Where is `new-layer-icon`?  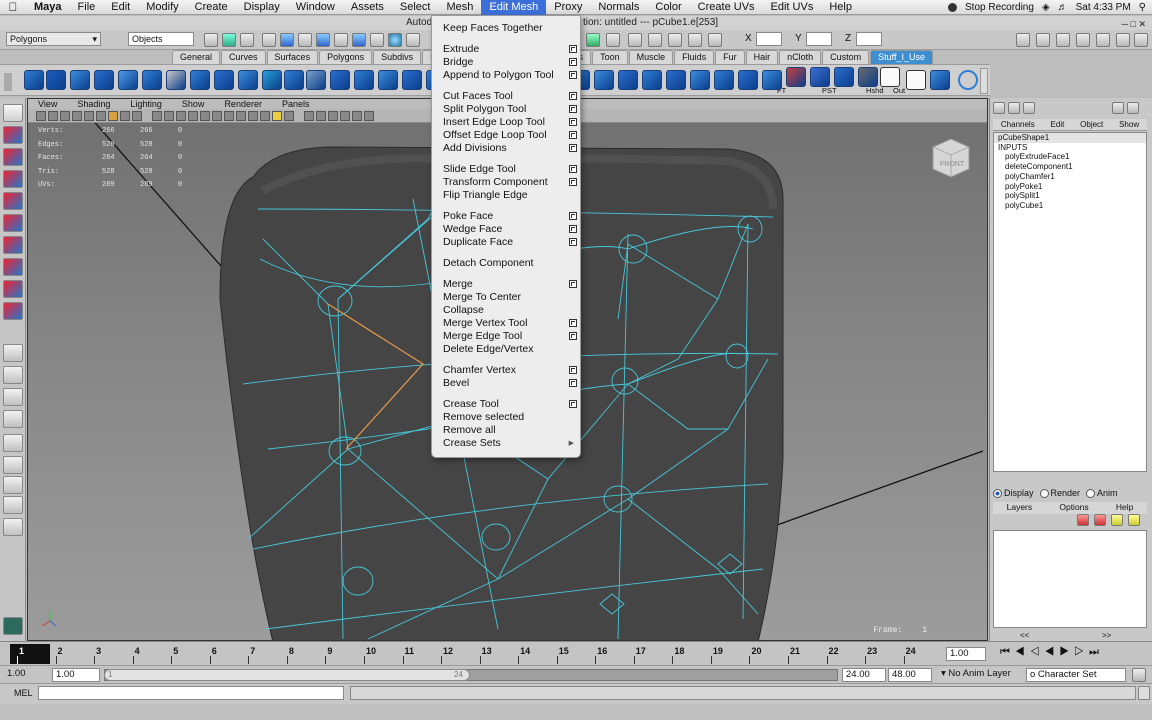
new-layer-icon is located at coordinates (1083, 520).